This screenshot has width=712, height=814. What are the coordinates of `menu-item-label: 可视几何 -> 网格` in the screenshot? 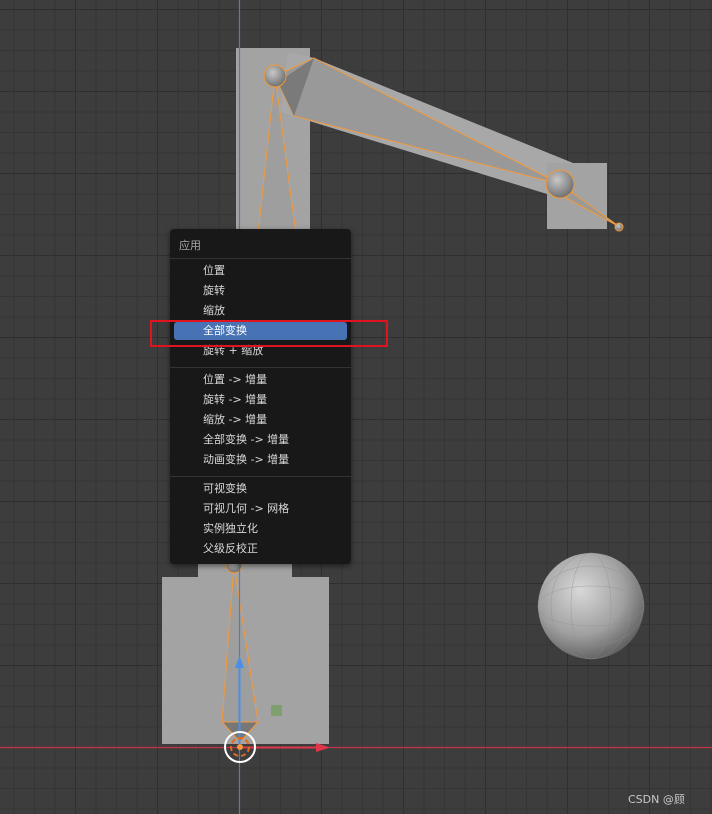 It's located at (246, 508).